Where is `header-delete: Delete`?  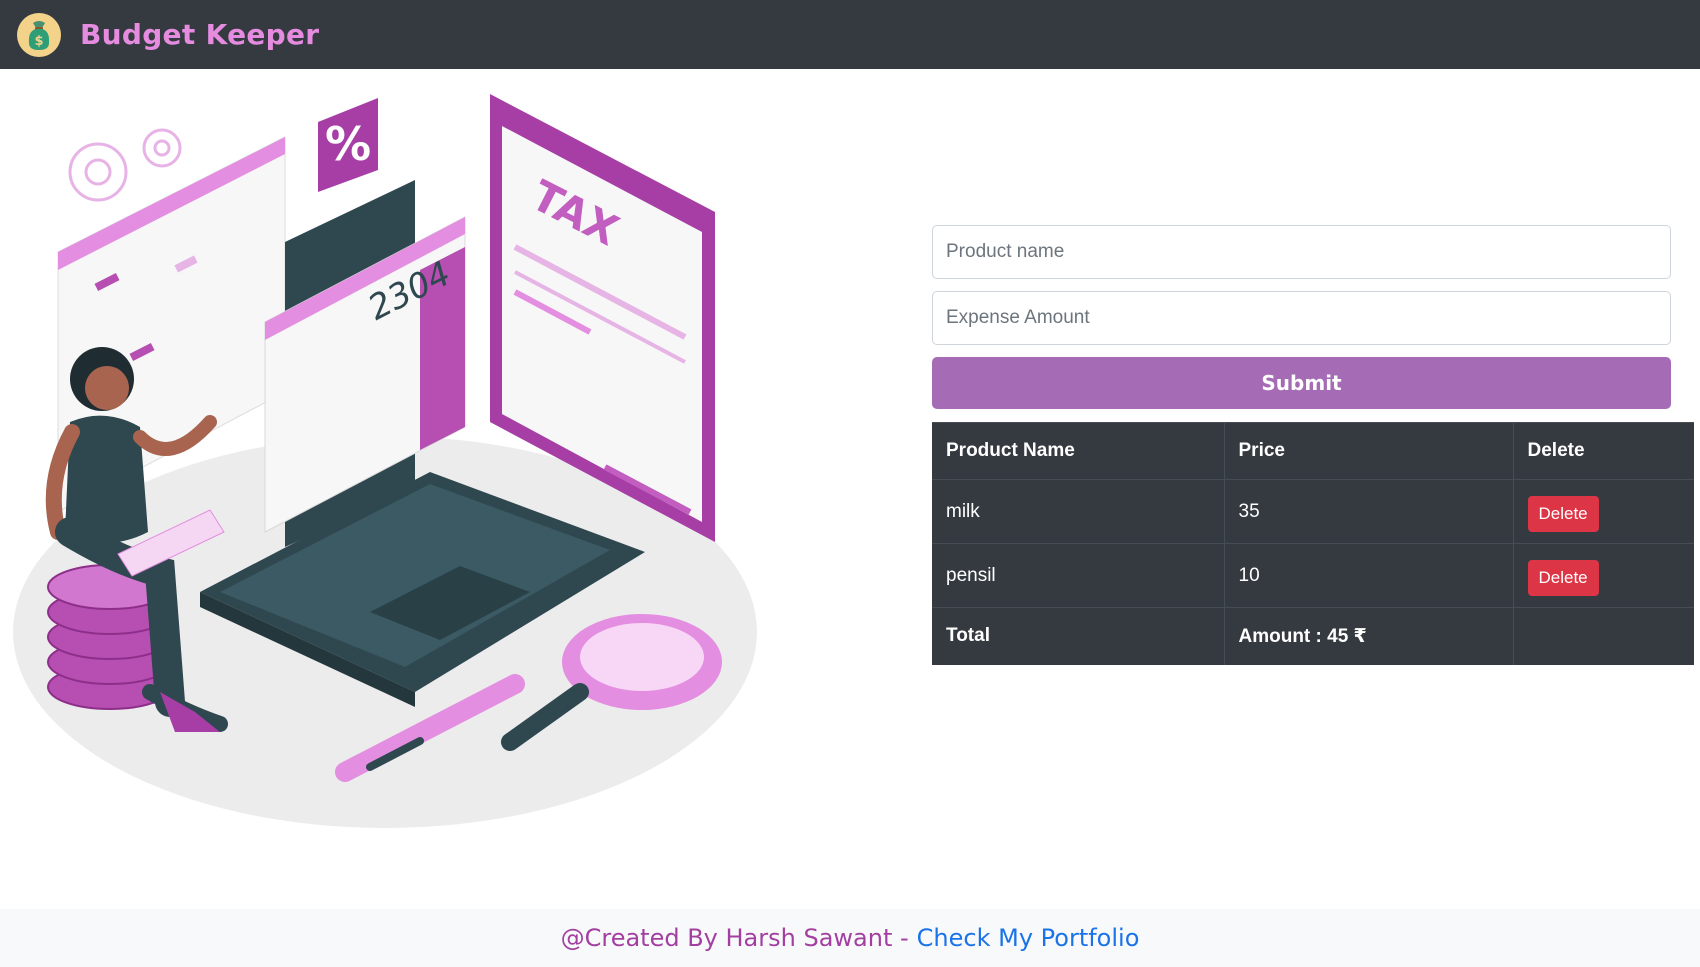 header-delete: Delete is located at coordinates (1603, 451).